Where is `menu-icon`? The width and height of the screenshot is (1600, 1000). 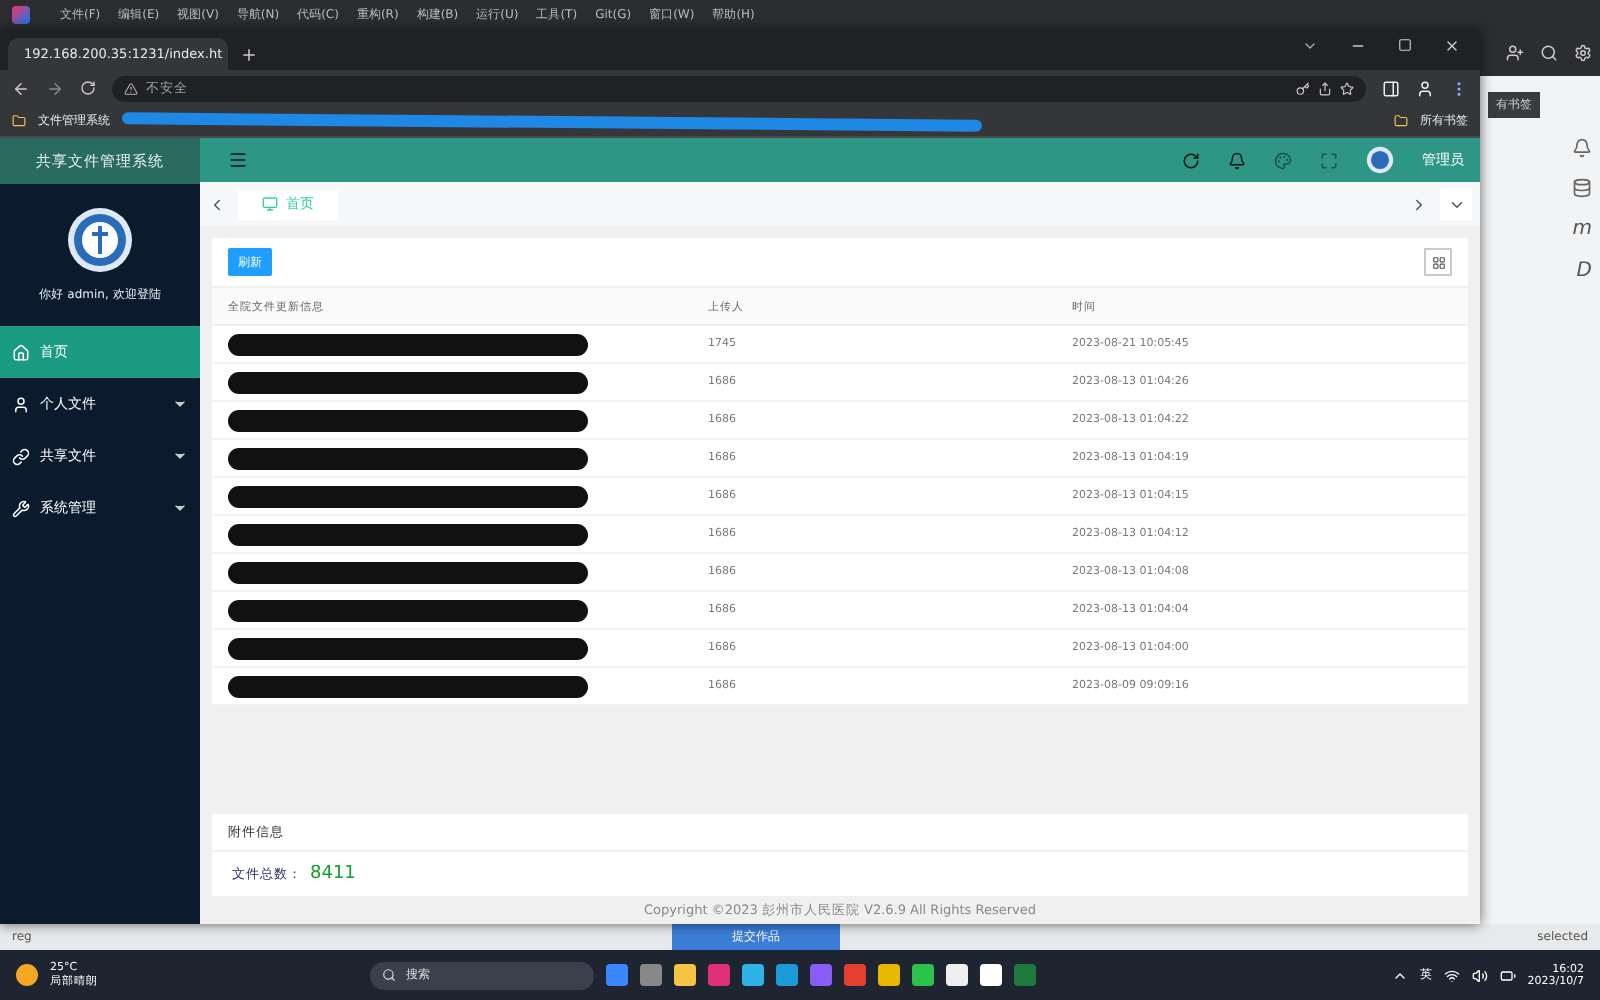 menu-icon is located at coordinates (238, 160).